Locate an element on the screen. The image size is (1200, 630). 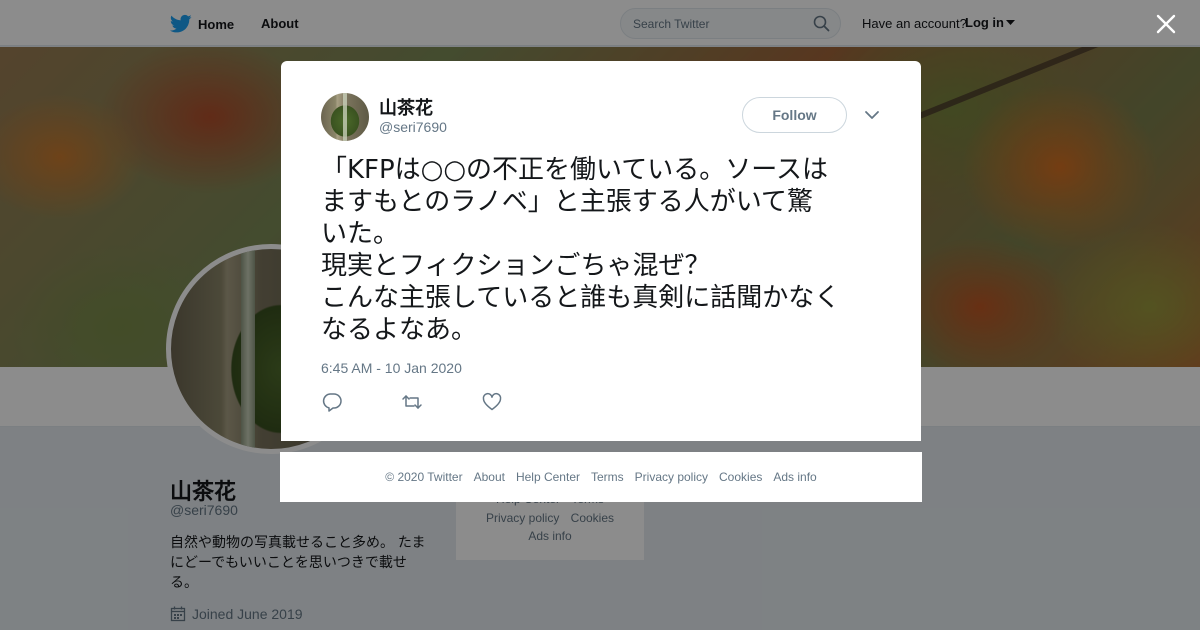
footer-copyright: © 2020 Twitter is located at coordinates (424, 477).